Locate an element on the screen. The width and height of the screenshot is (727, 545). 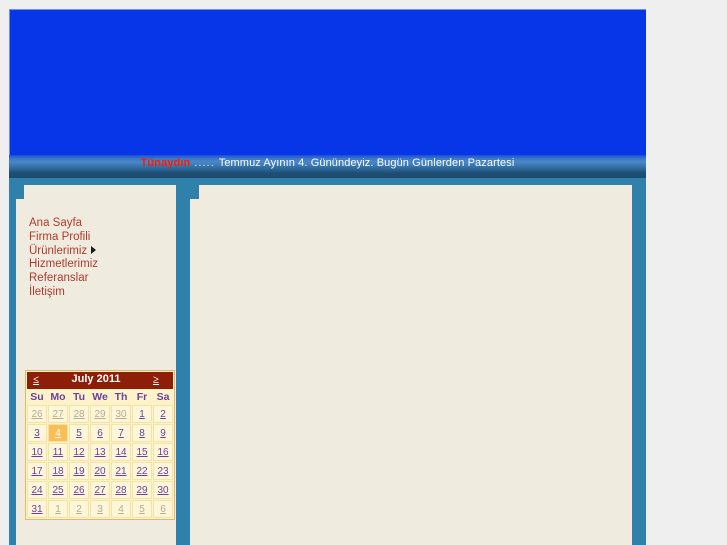
calendar-day-link: 13 is located at coordinates (99, 452).